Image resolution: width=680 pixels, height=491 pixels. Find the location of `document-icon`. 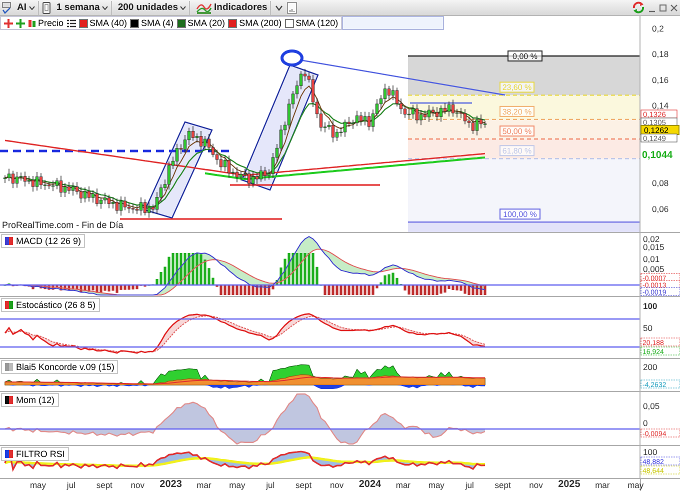

document-icon is located at coordinates (292, 8).